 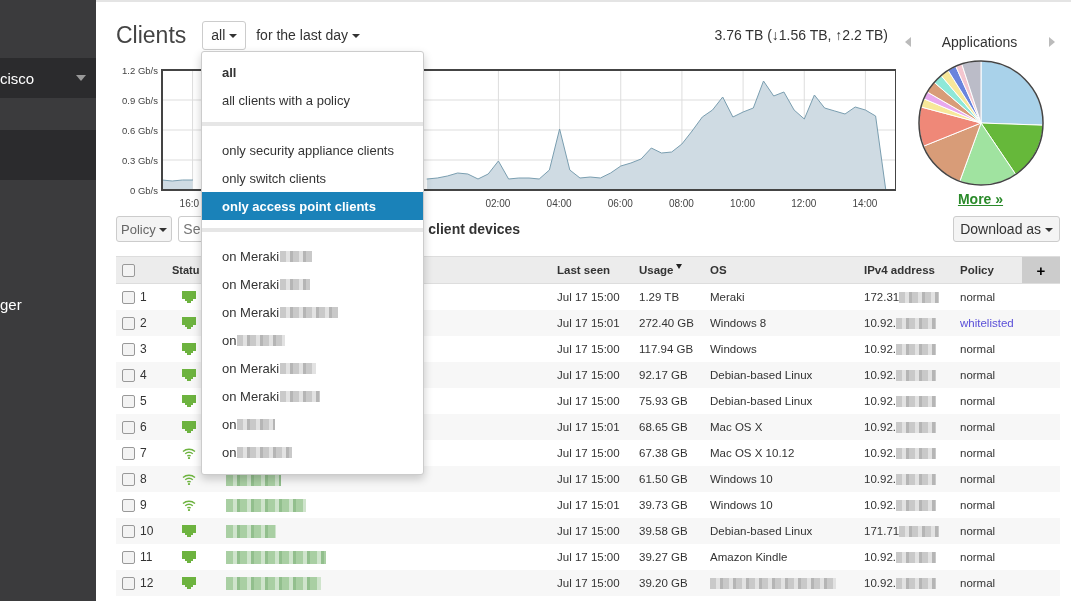 What do you see at coordinates (154, 453) in the screenshot?
I see `row-number: 7` at bounding box center [154, 453].